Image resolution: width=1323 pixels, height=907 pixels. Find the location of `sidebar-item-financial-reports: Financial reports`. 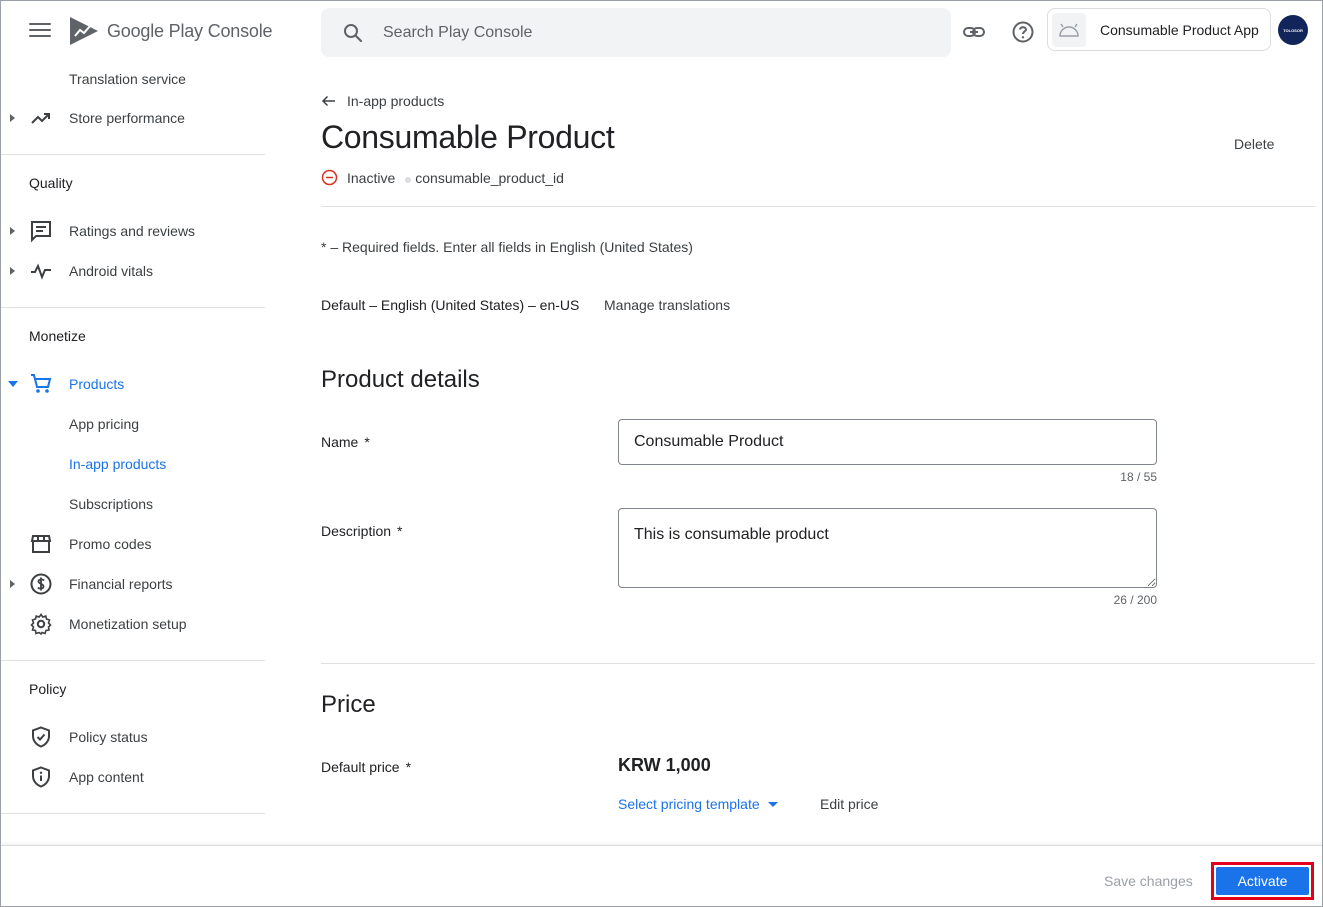

sidebar-item-financial-reports: Financial reports is located at coordinates (133, 584).